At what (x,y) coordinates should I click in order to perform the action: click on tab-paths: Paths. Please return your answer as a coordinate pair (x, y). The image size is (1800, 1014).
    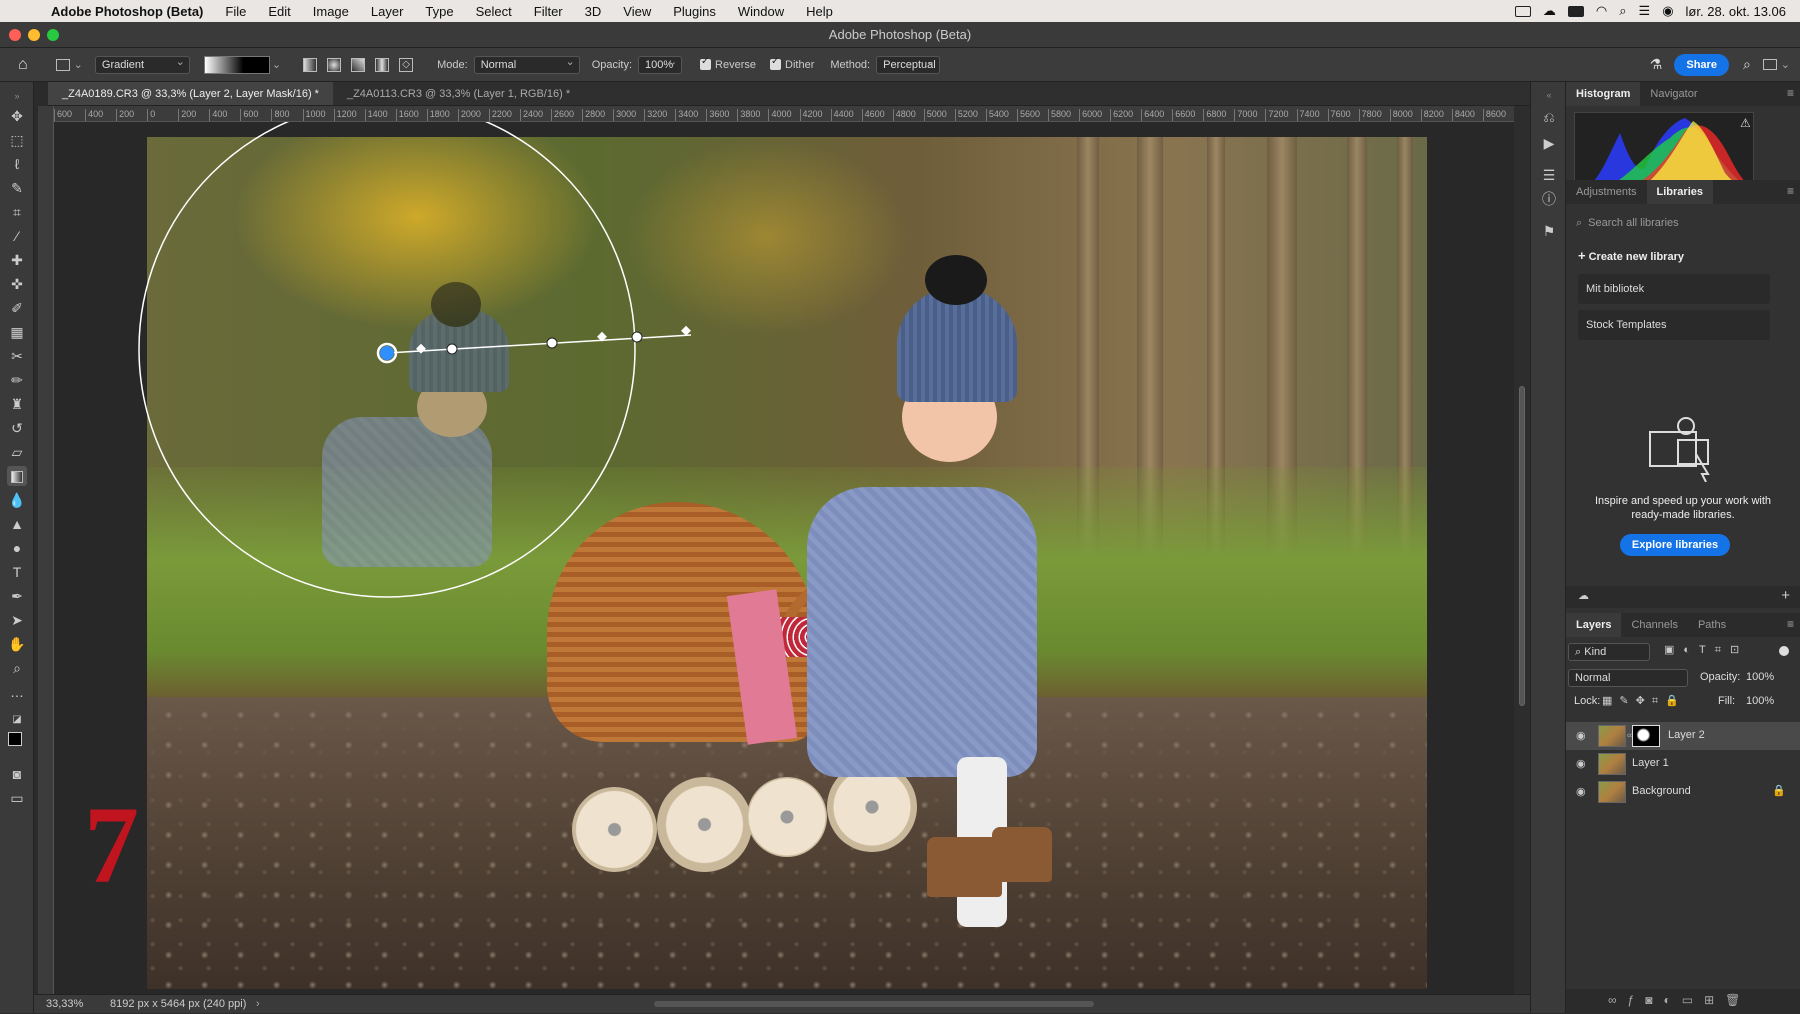
    Looking at the image, I should click on (1712, 625).